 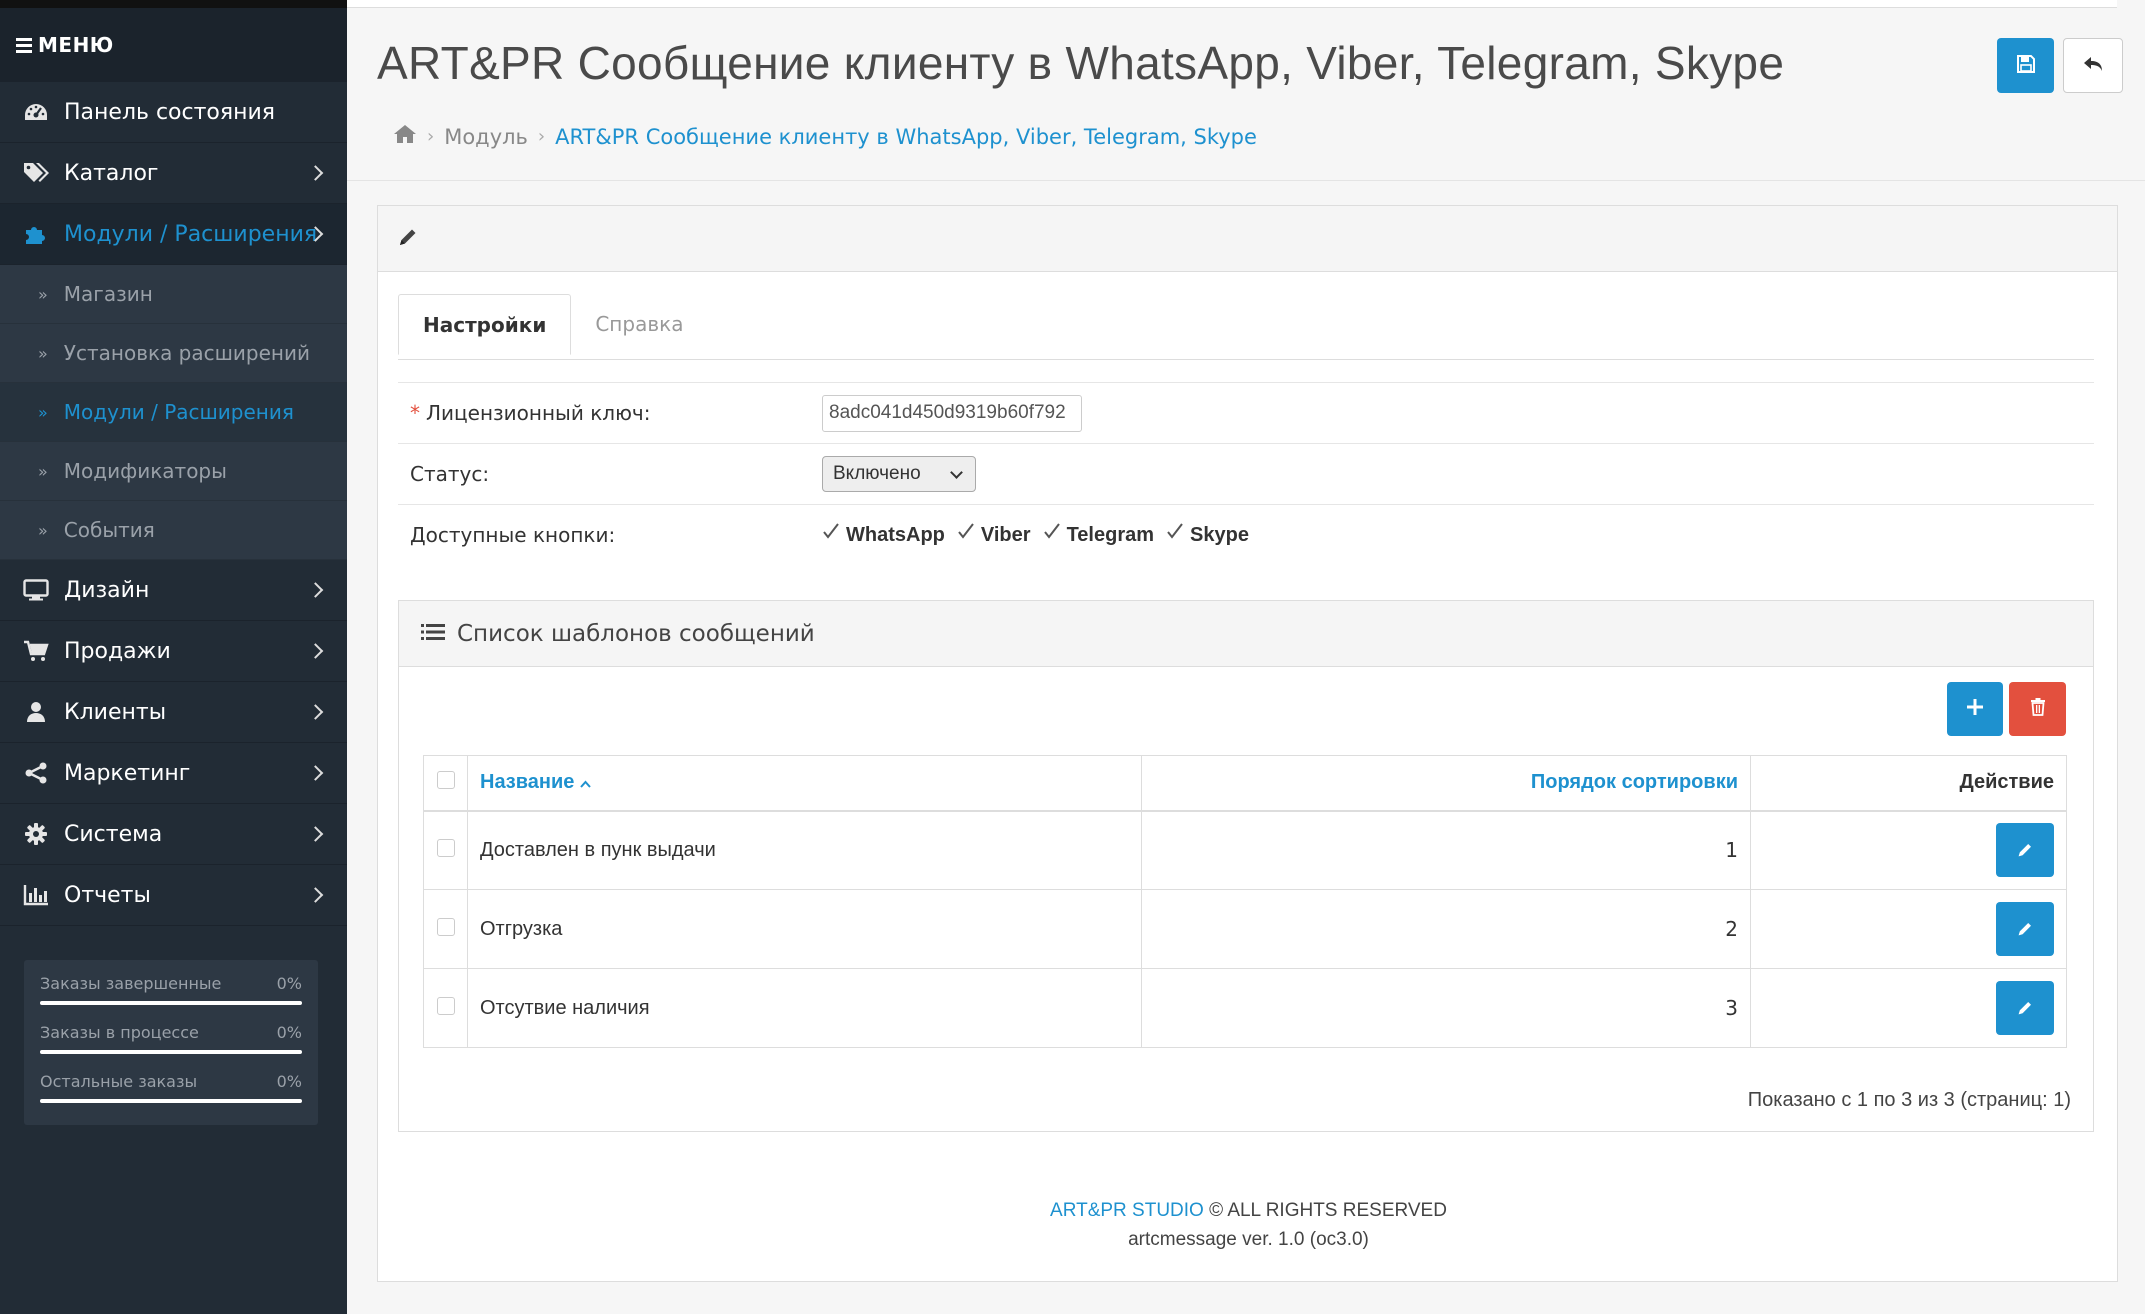 What do you see at coordinates (113, 834) in the screenshot?
I see `sidebar-item-label: Система` at bounding box center [113, 834].